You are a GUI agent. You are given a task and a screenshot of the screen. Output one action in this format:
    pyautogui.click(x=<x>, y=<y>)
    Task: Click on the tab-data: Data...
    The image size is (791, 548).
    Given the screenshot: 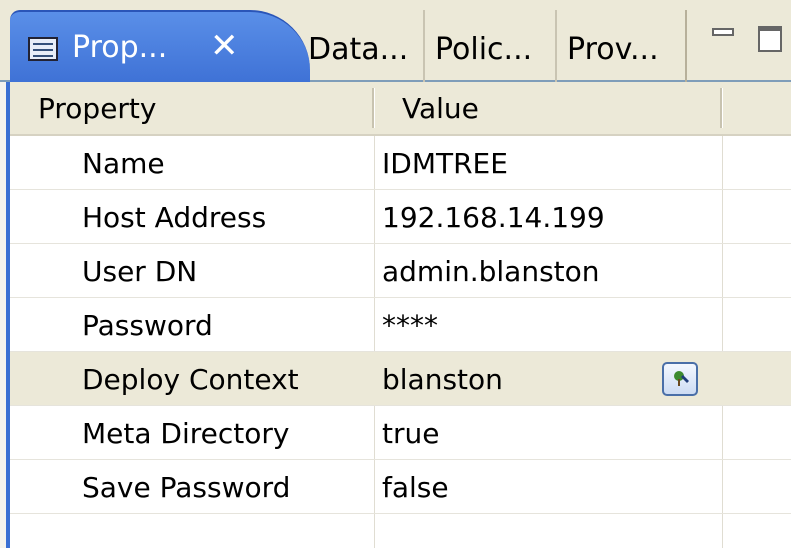 What is the action you would take?
    pyautogui.click(x=362, y=46)
    